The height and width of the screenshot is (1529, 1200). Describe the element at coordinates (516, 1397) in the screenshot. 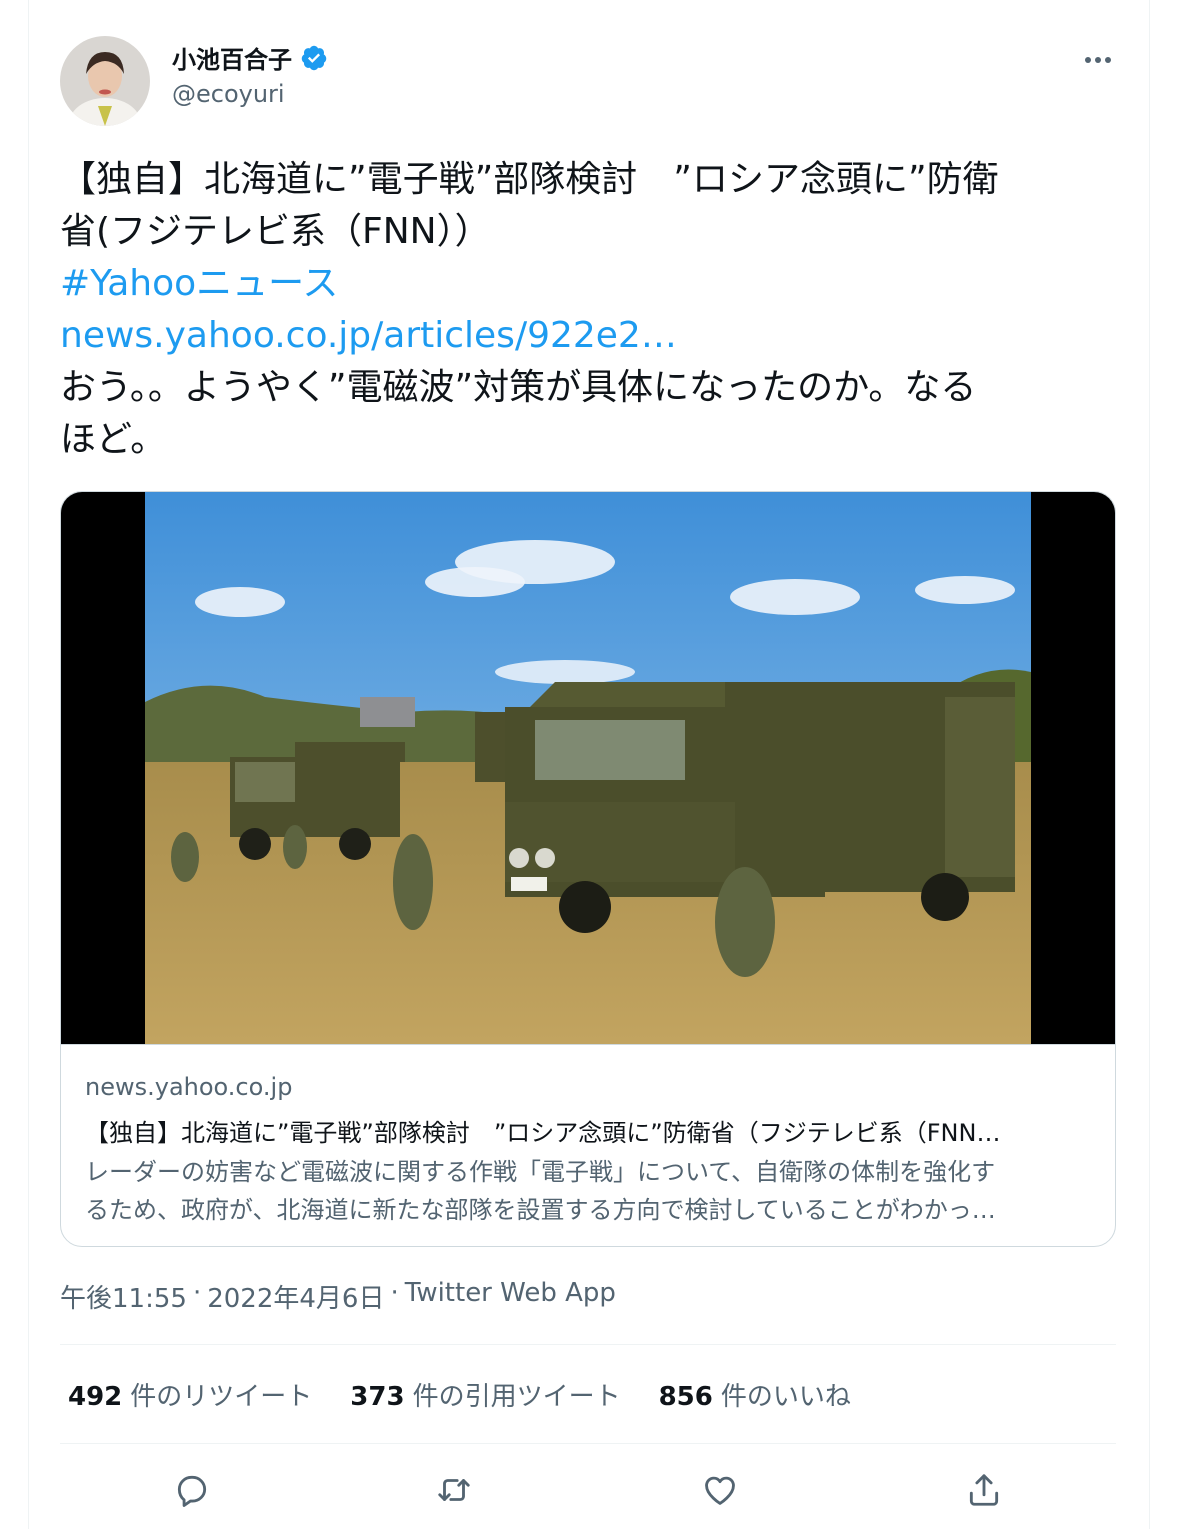

I see `quotes-label: 件の引用ツイート` at that location.